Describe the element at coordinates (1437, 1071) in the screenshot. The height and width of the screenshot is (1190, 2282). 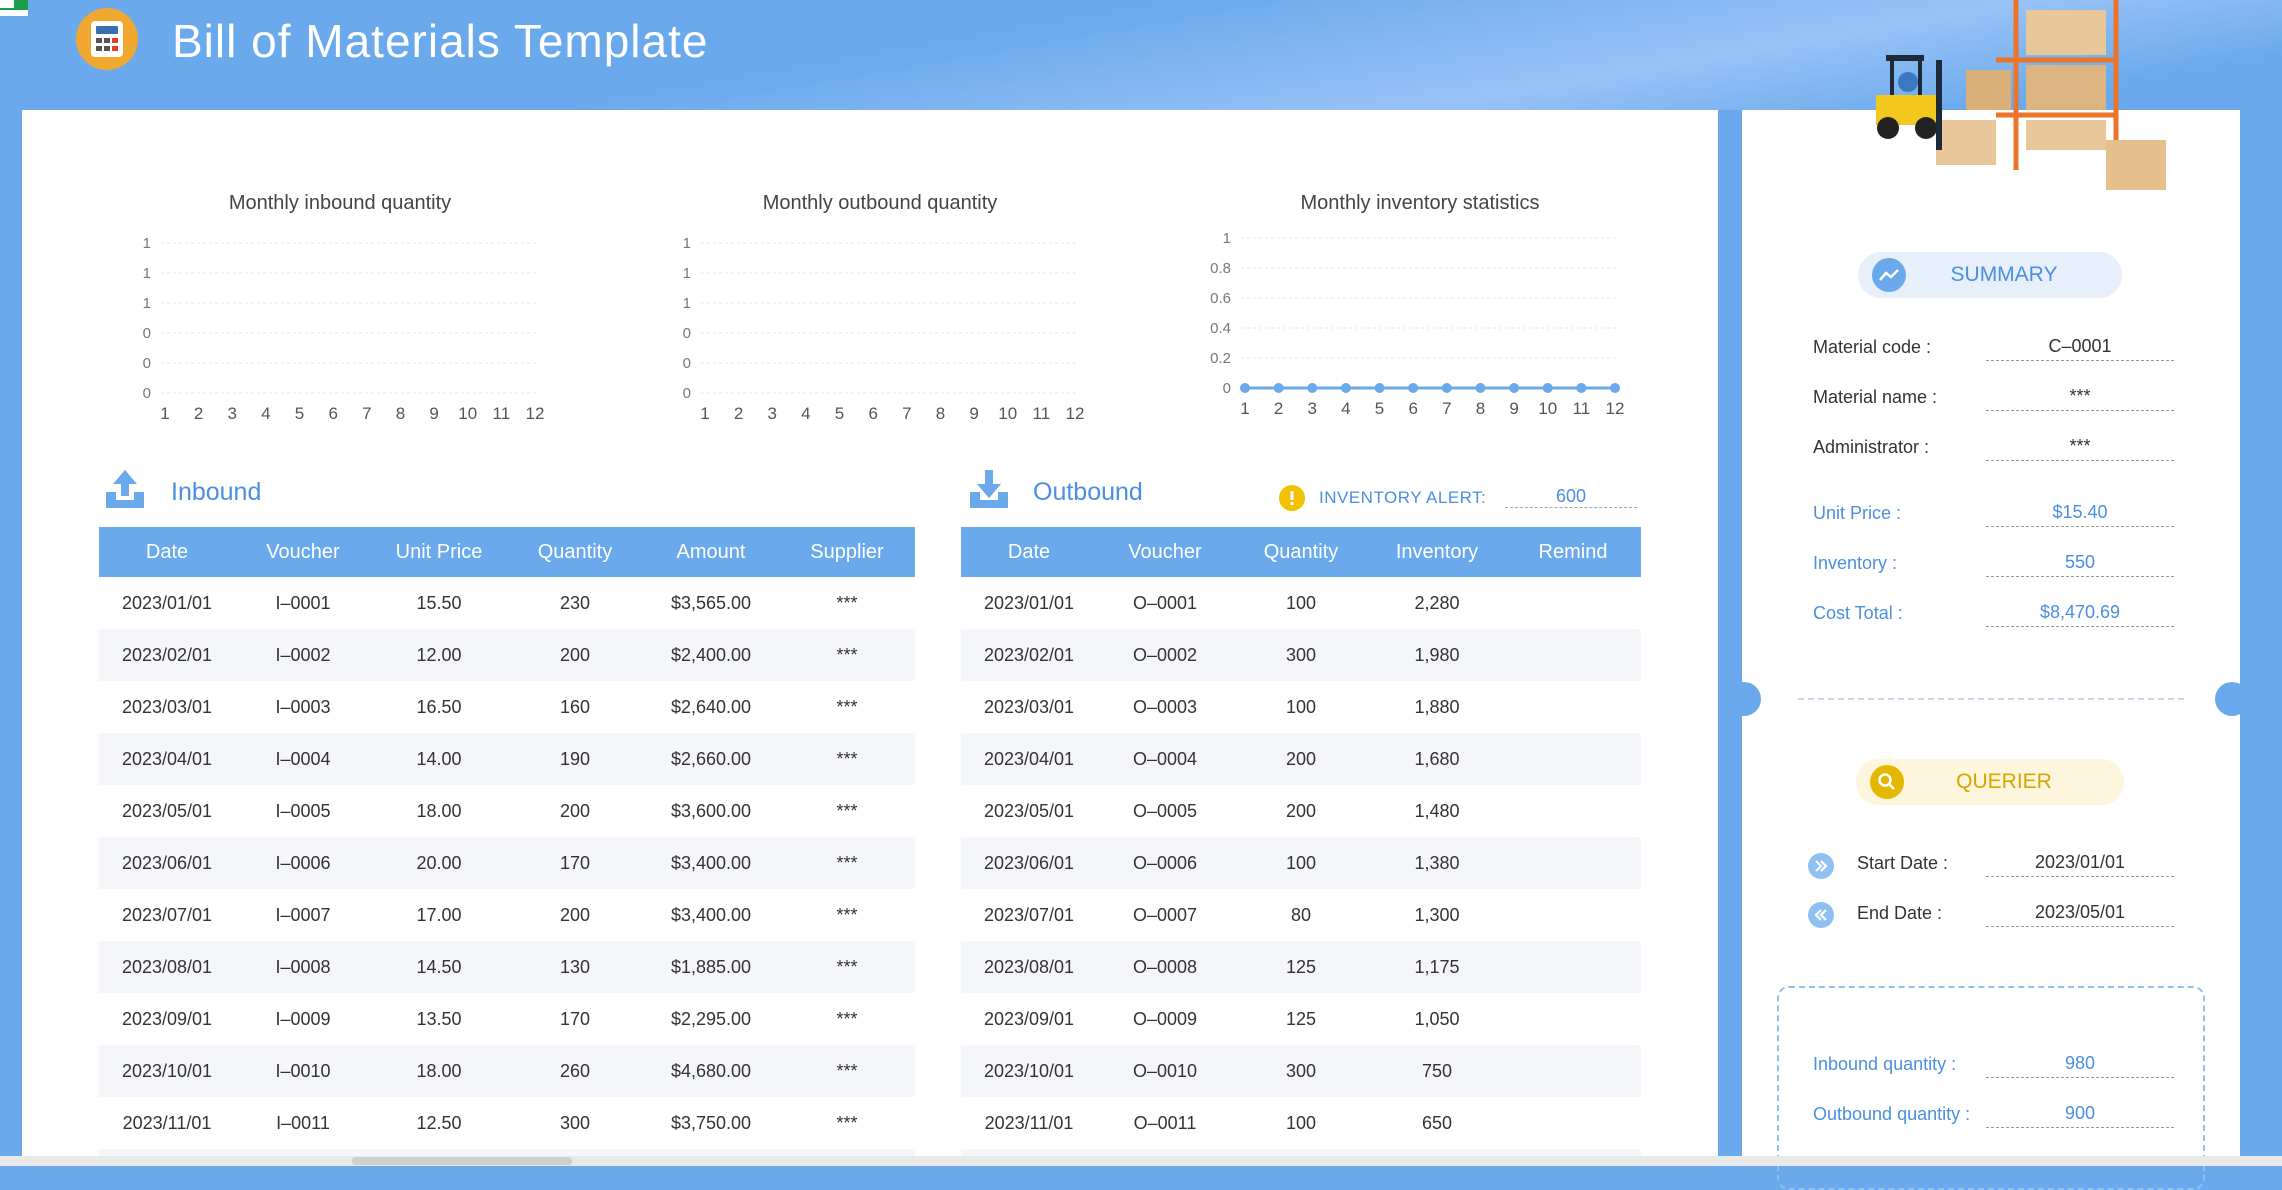
I see `table-cell: 750` at that location.